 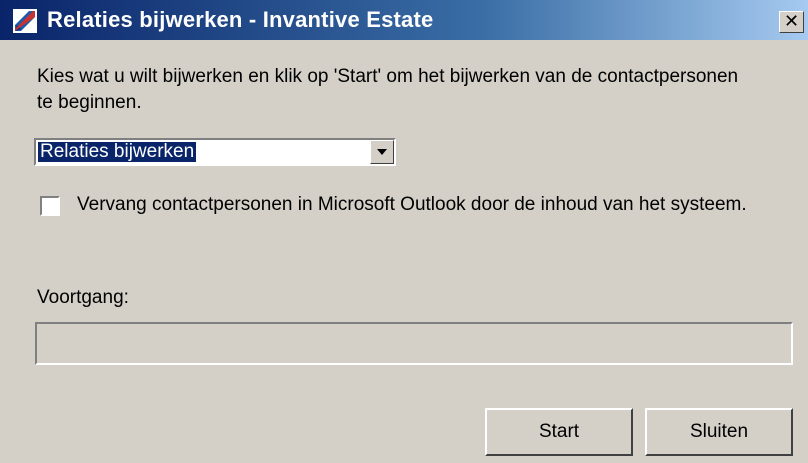 I want to click on start-button: Start, so click(x=559, y=432).